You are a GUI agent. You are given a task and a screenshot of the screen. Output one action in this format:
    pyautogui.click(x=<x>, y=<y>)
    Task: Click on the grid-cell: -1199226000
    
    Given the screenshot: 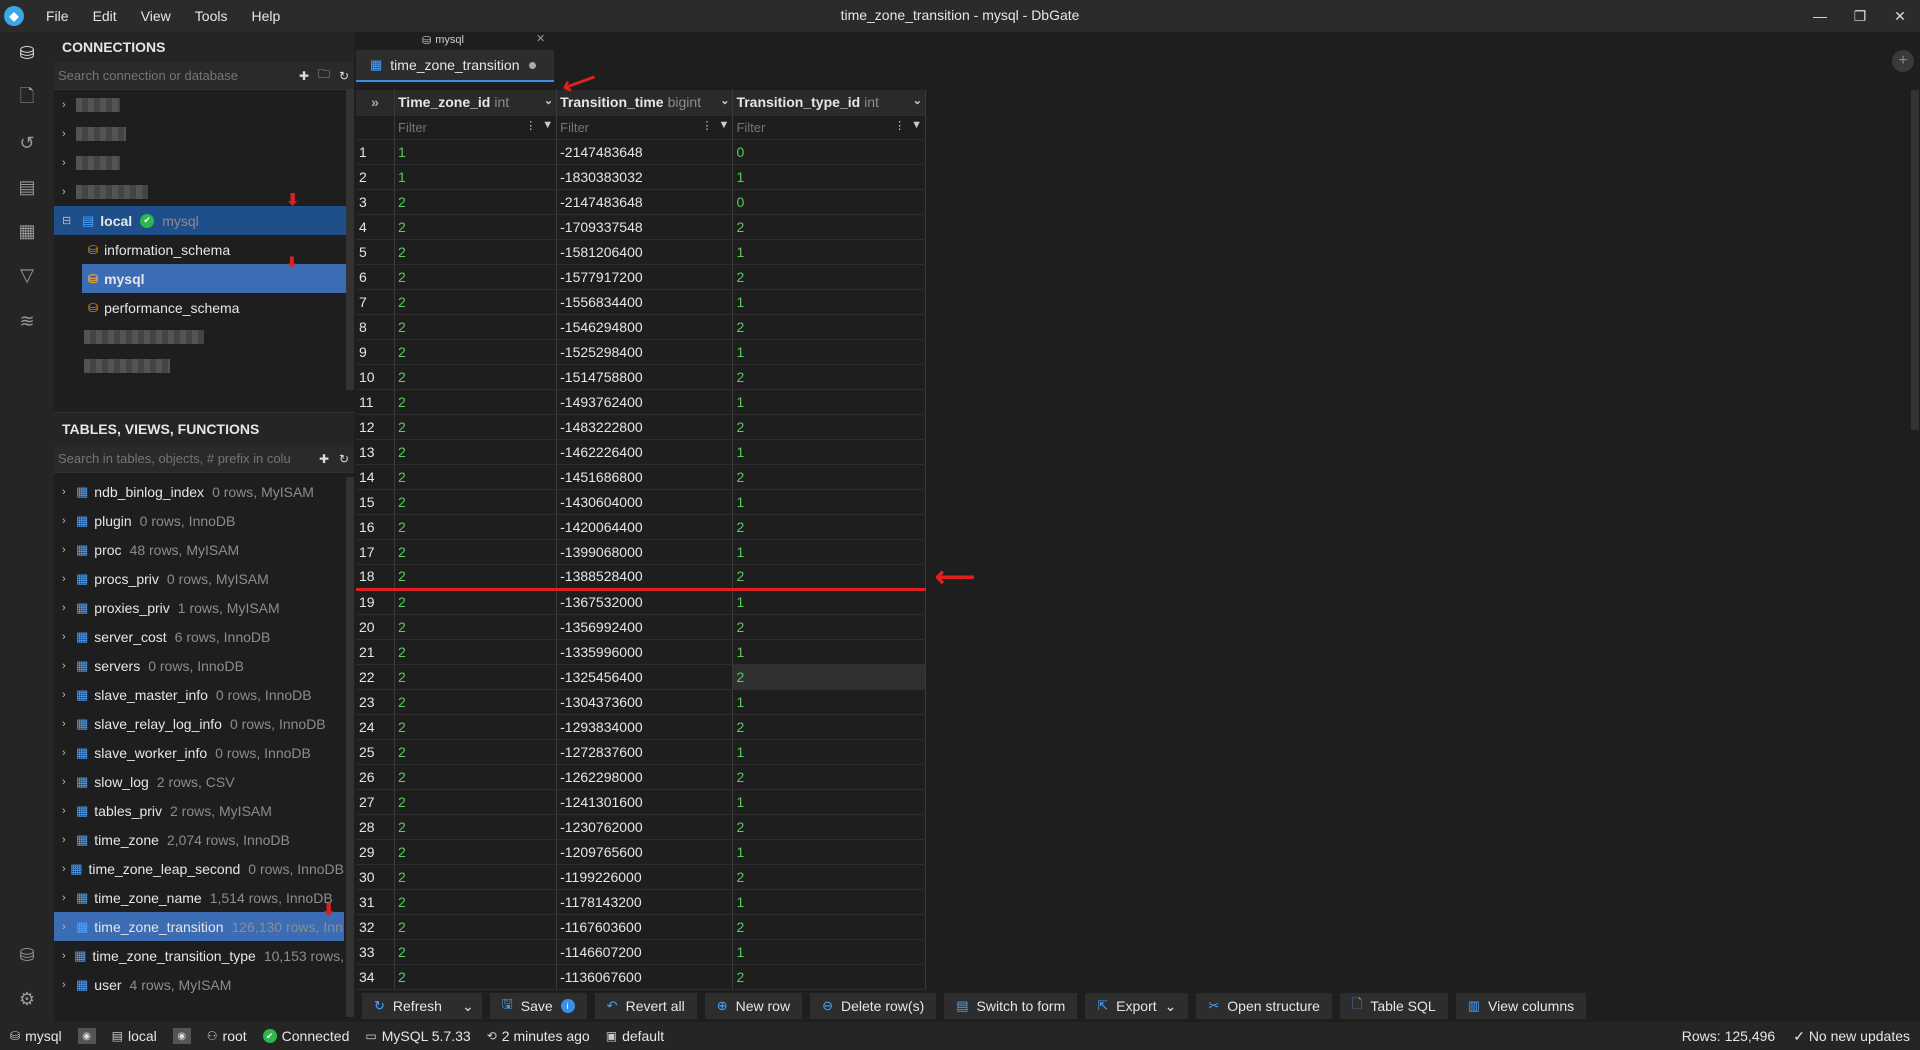 What is the action you would take?
    pyautogui.click(x=645, y=877)
    